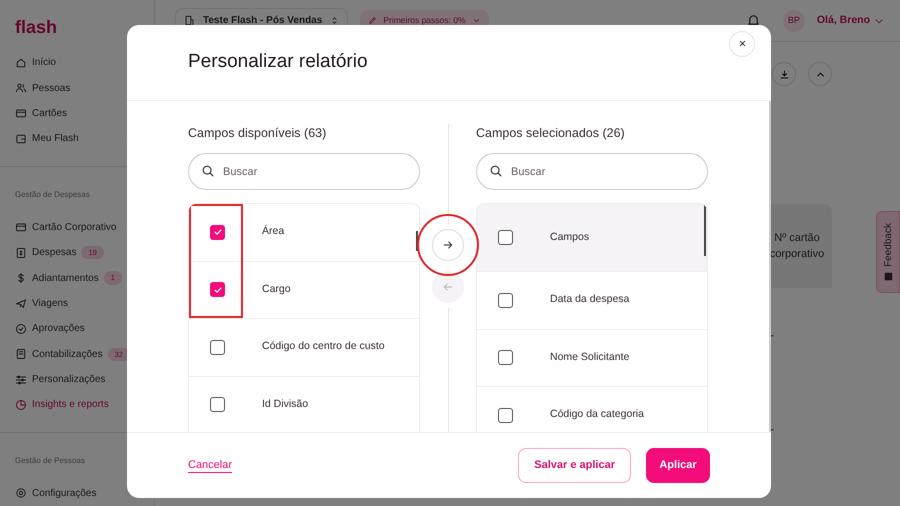 The image size is (900, 506). Describe the element at coordinates (793, 21) in the screenshot. I see `user-avatar: BP` at that location.